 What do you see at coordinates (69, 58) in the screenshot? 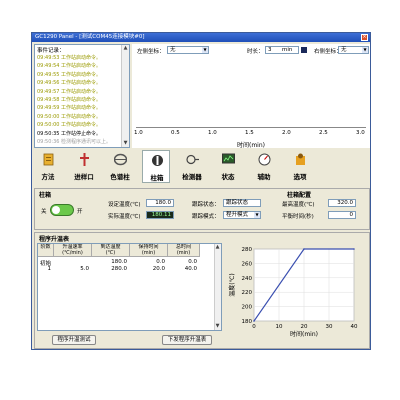
I see `log-line: 09:49:53 工作站启动命令。` at bounding box center [69, 58].